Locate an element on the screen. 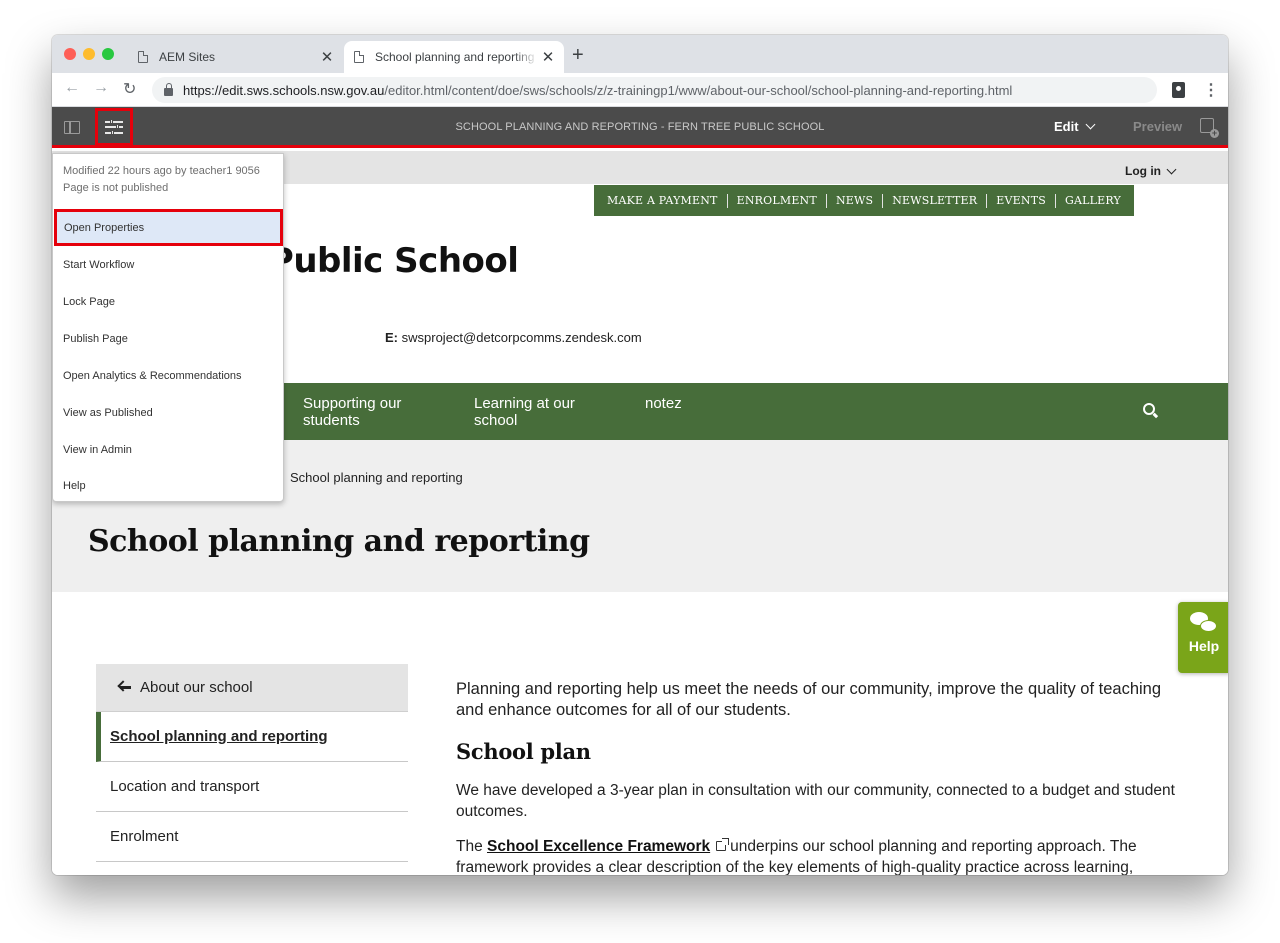  search-icon is located at coordinates (1149, 409).